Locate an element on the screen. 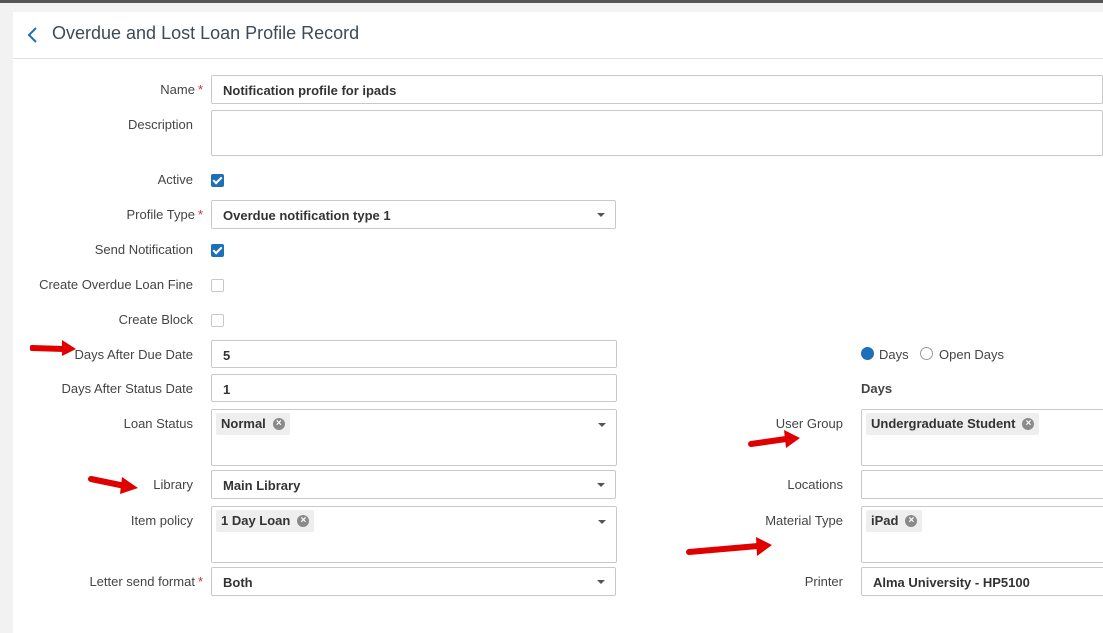 Image resolution: width=1103 pixels, height=633 pixels. chip-ipad: iPad × is located at coordinates (894, 521).